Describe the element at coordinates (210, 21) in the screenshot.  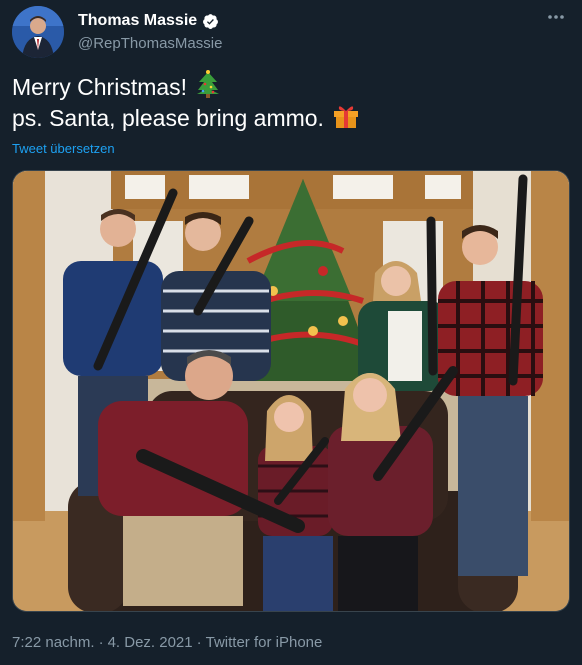
I see `verified-badge-icon` at that location.